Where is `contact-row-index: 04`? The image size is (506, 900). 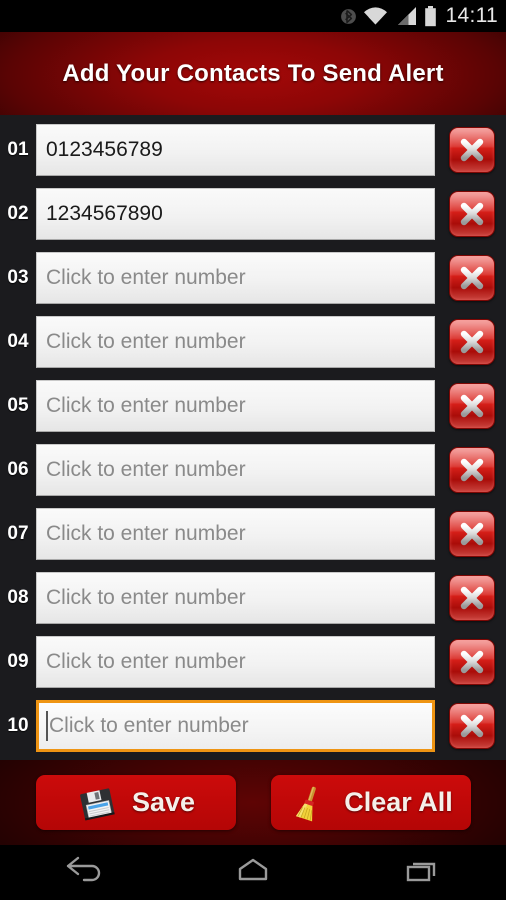
contact-row-index: 04 is located at coordinates (18, 341).